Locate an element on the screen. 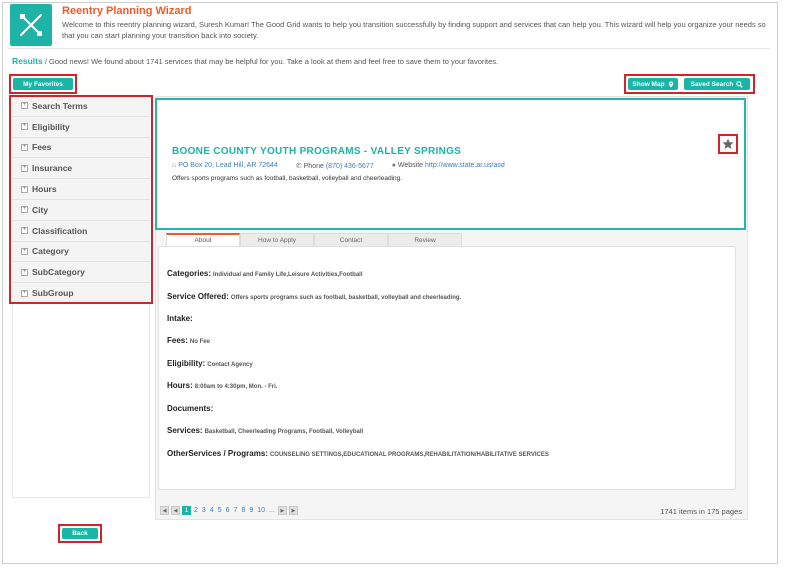  tab-how-to-apply: How to Apply is located at coordinates (277, 239).